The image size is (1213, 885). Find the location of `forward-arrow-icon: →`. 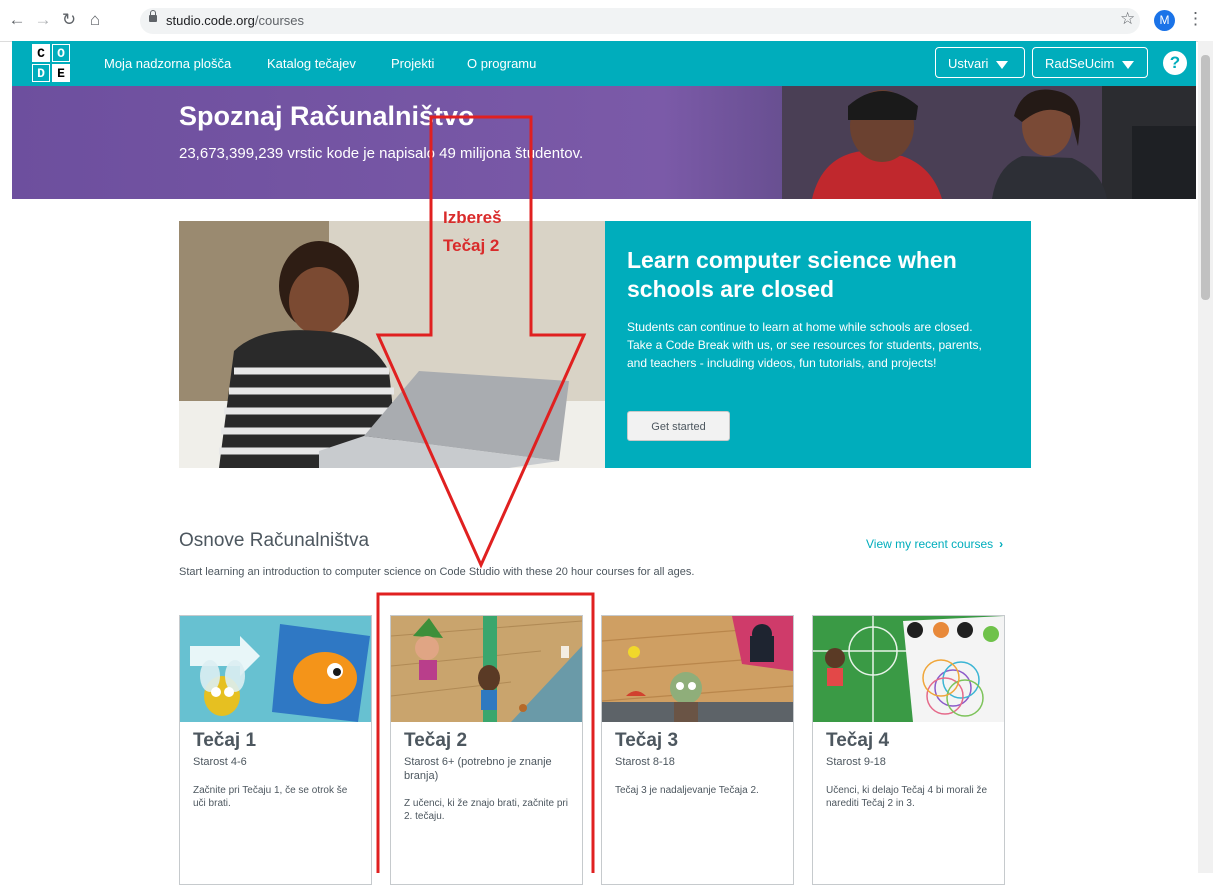

forward-arrow-icon: → is located at coordinates (43, 20).